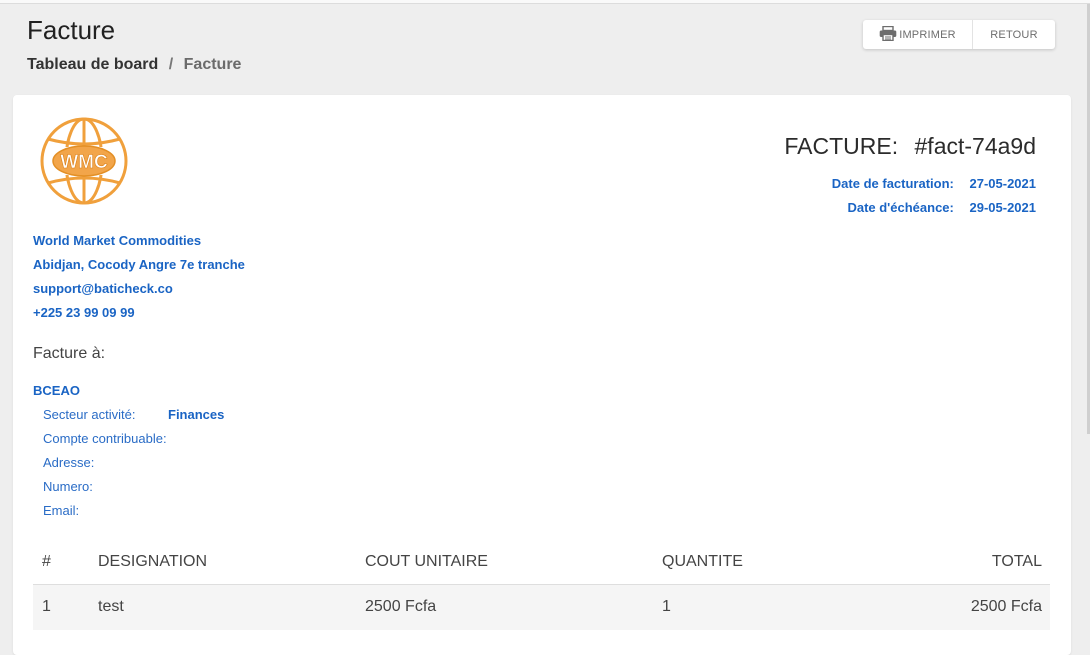  Describe the element at coordinates (900, 207) in the screenshot. I see `due-date-label: Date d'échéance:` at that location.